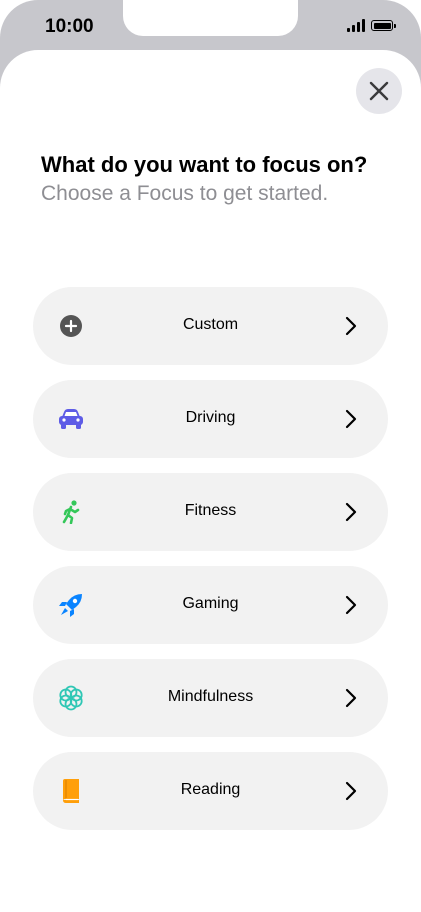  I want to click on close-icon, so click(379, 91).